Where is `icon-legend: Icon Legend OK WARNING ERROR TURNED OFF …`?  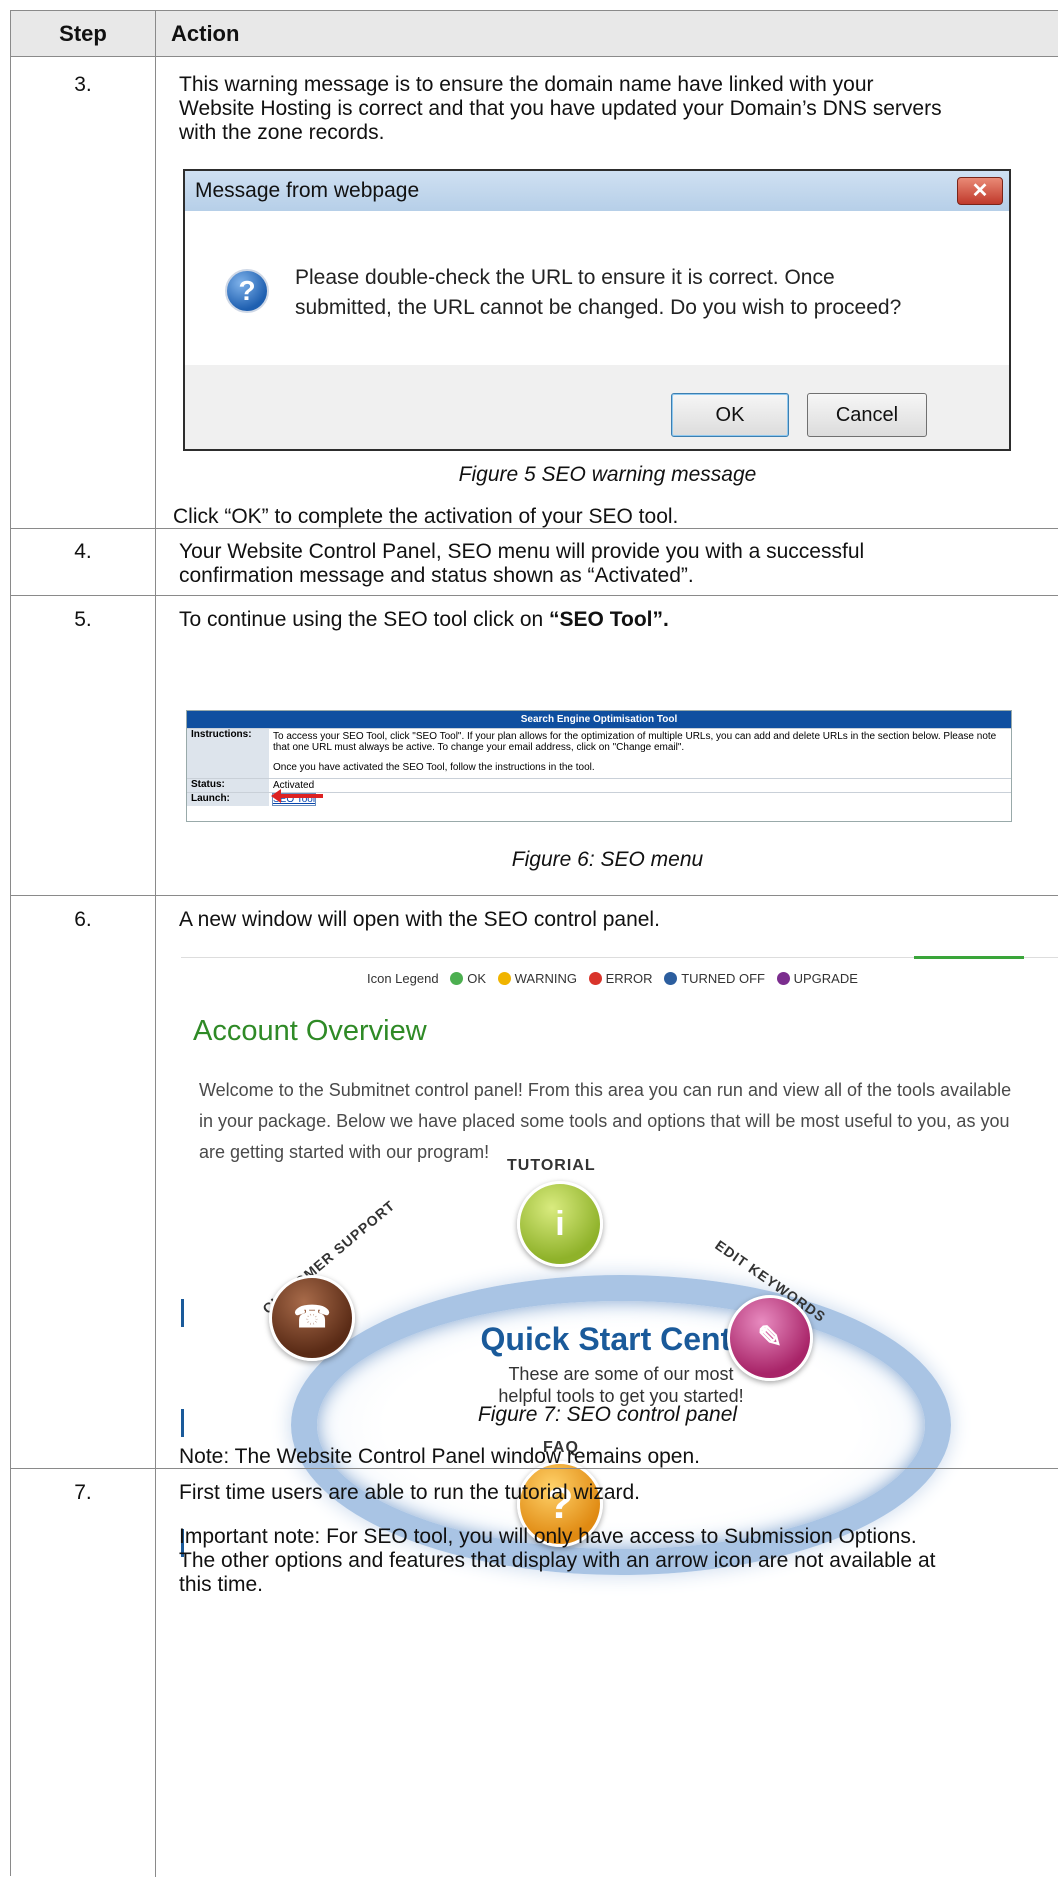
icon-legend: Icon Legend OK WARNING ERROR TURNED OFF … is located at coordinates (612, 978).